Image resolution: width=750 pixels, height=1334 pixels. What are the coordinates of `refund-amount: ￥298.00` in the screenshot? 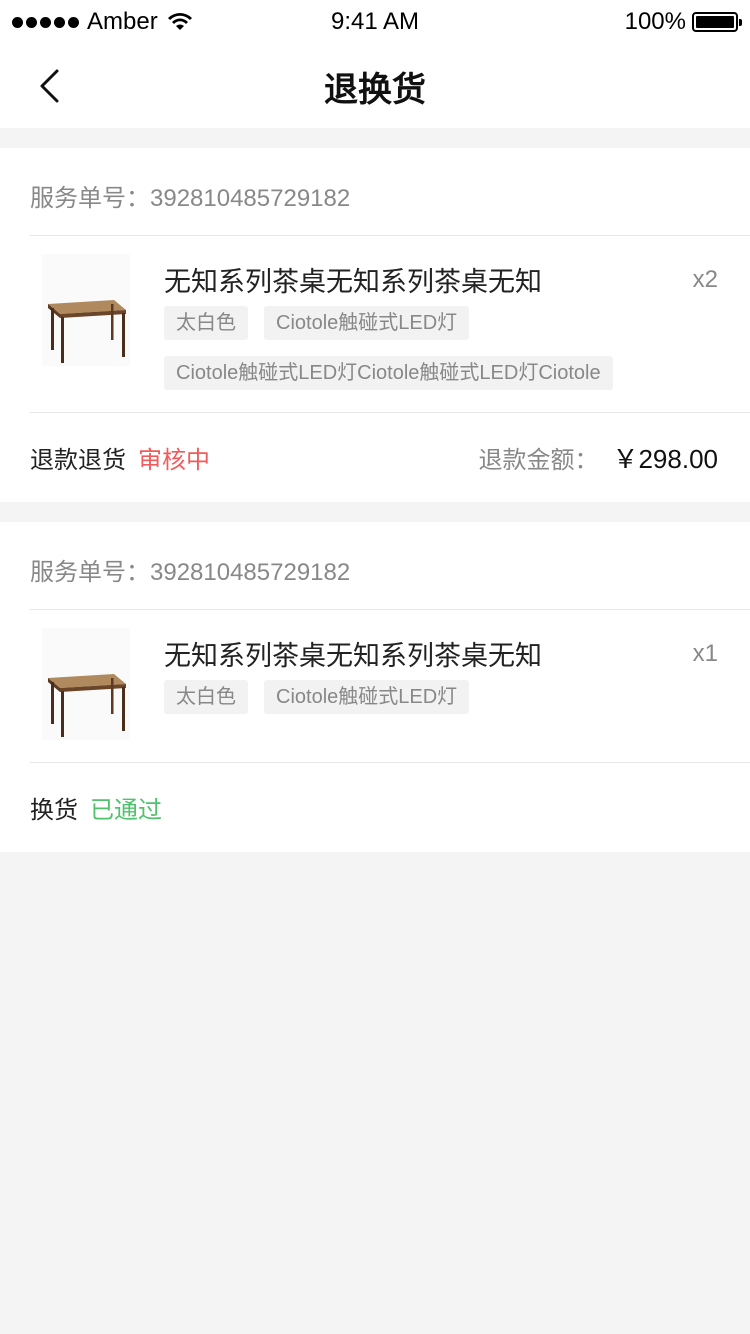 It's located at (665, 458).